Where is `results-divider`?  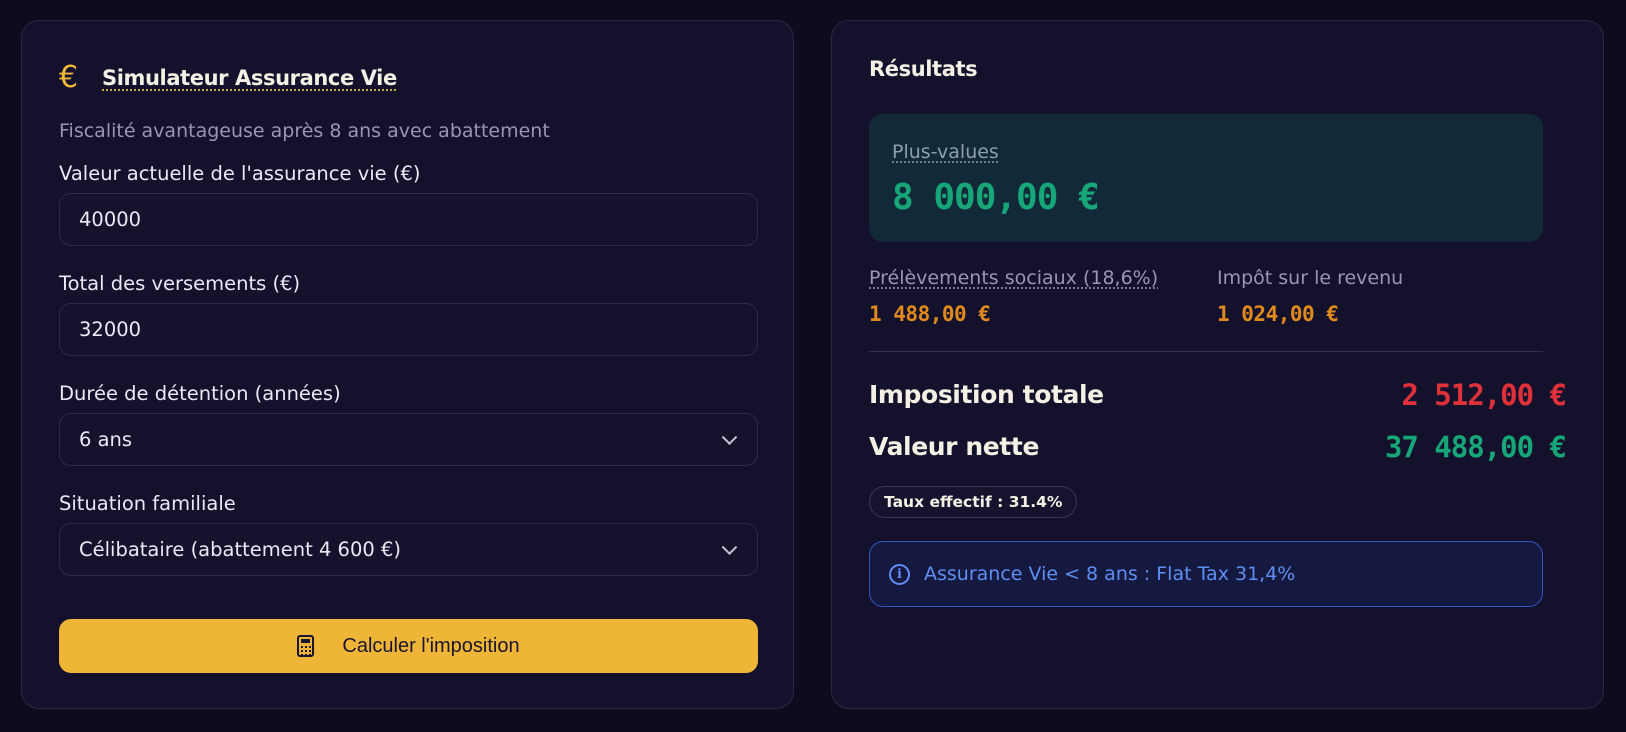
results-divider is located at coordinates (1206, 351).